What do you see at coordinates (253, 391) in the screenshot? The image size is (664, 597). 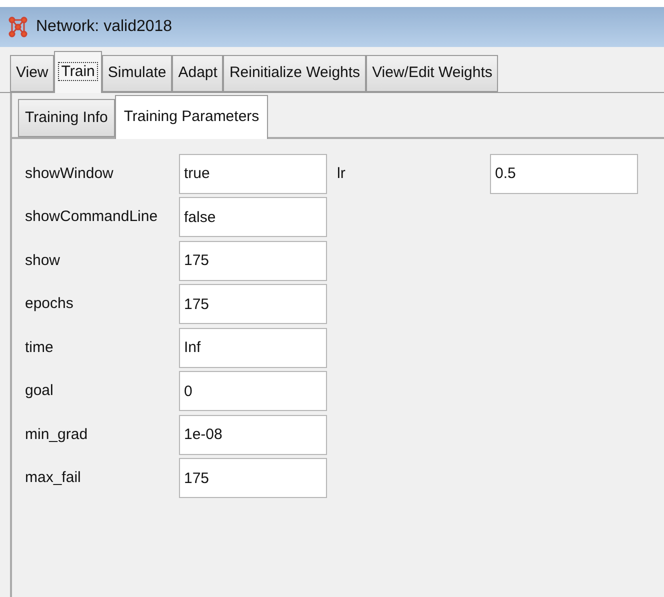 I see `parameter-field: 0` at bounding box center [253, 391].